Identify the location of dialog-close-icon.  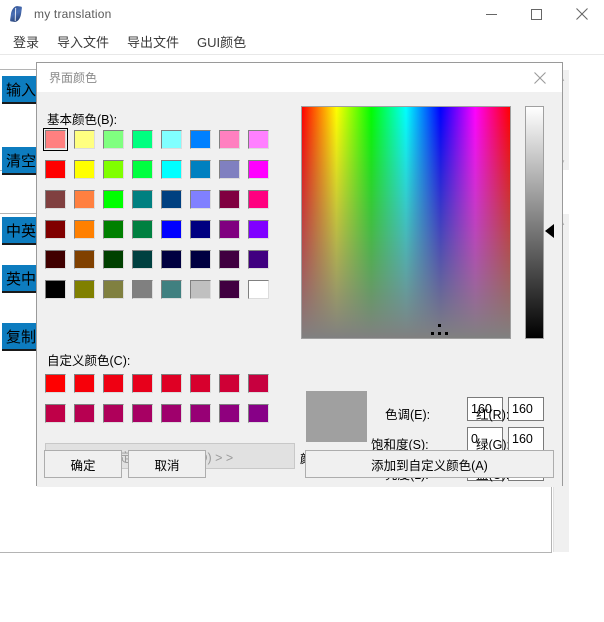
(540, 77).